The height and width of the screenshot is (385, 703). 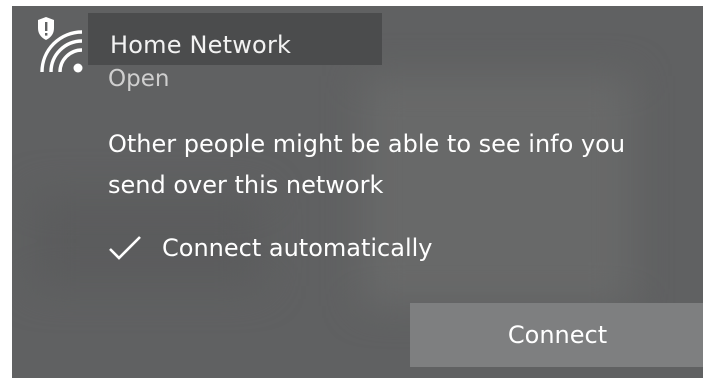 What do you see at coordinates (201, 45) in the screenshot?
I see `network-name: Home Network` at bounding box center [201, 45].